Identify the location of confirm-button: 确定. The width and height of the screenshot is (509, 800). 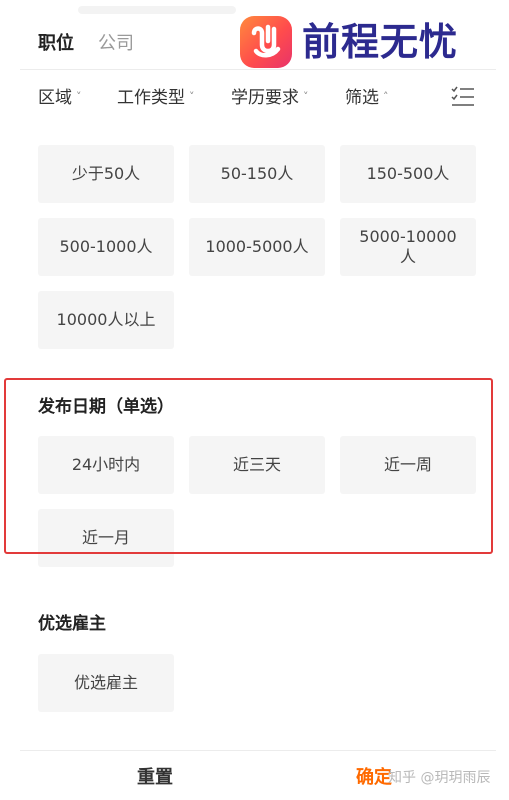
(374, 778).